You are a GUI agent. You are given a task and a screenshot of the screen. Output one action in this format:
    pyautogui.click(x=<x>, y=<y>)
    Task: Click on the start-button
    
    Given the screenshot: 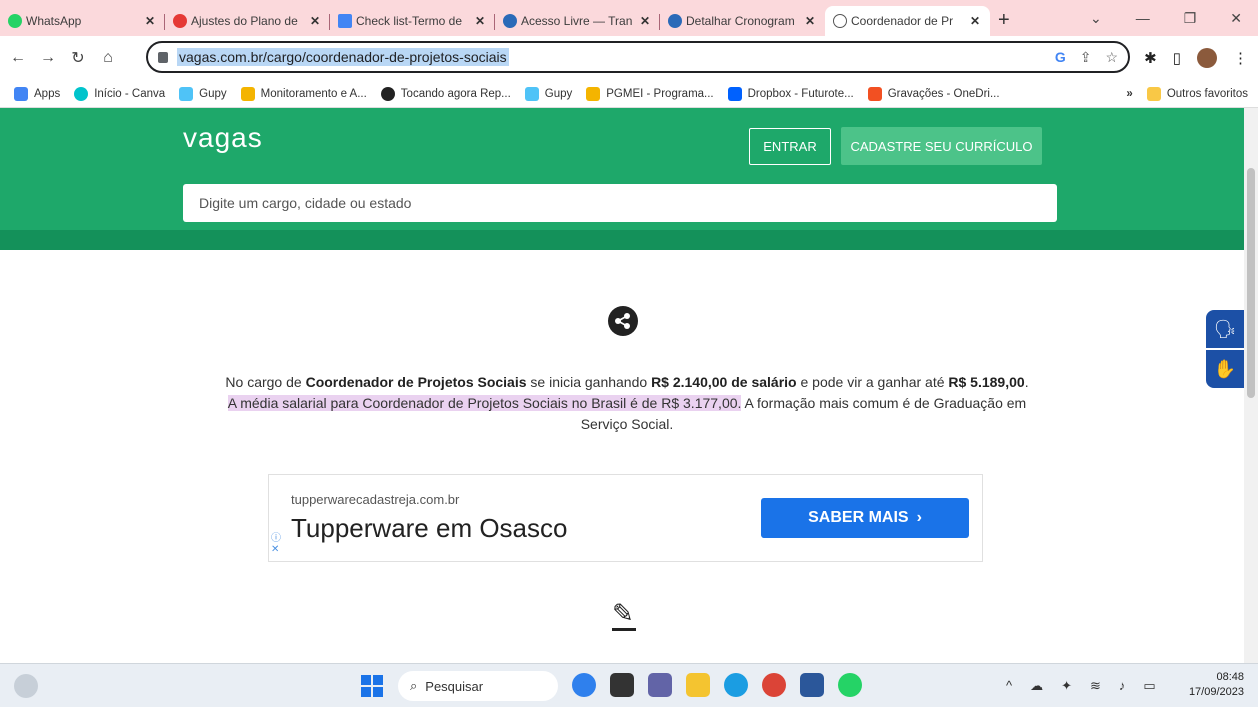 What is the action you would take?
    pyautogui.click(x=372, y=686)
    